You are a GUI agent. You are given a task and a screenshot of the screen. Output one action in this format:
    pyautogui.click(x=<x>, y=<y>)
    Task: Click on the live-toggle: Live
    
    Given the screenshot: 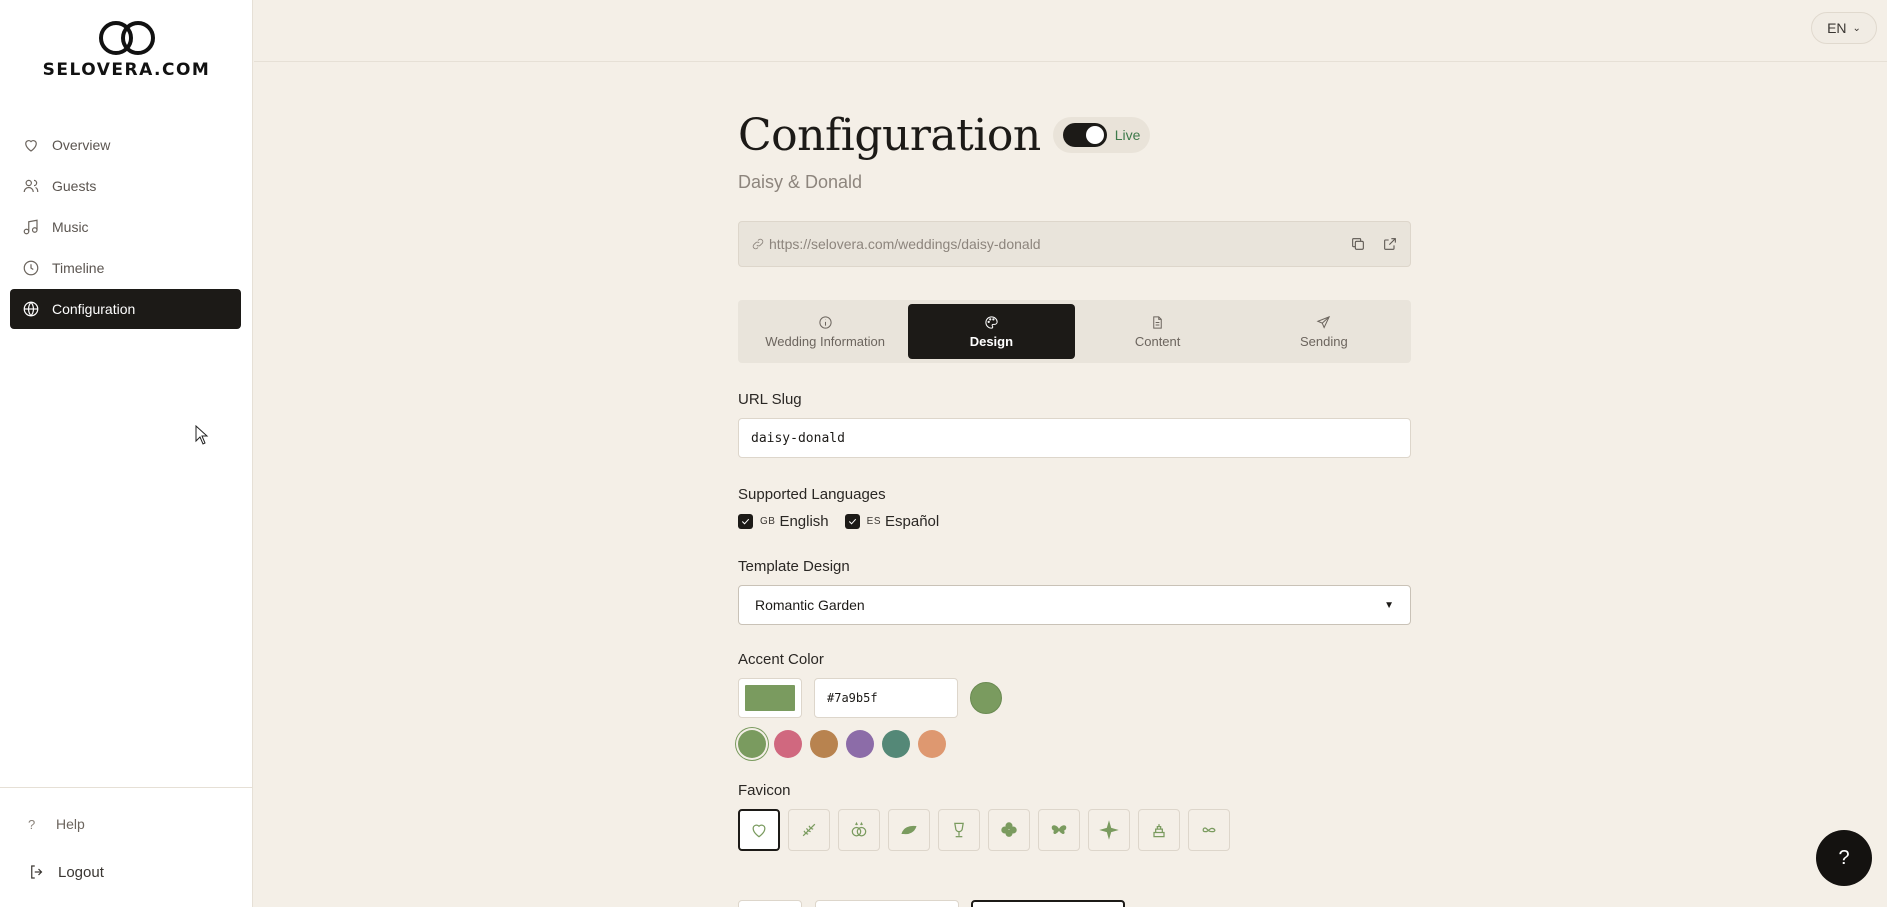 What is the action you would take?
    pyautogui.click(x=1101, y=135)
    